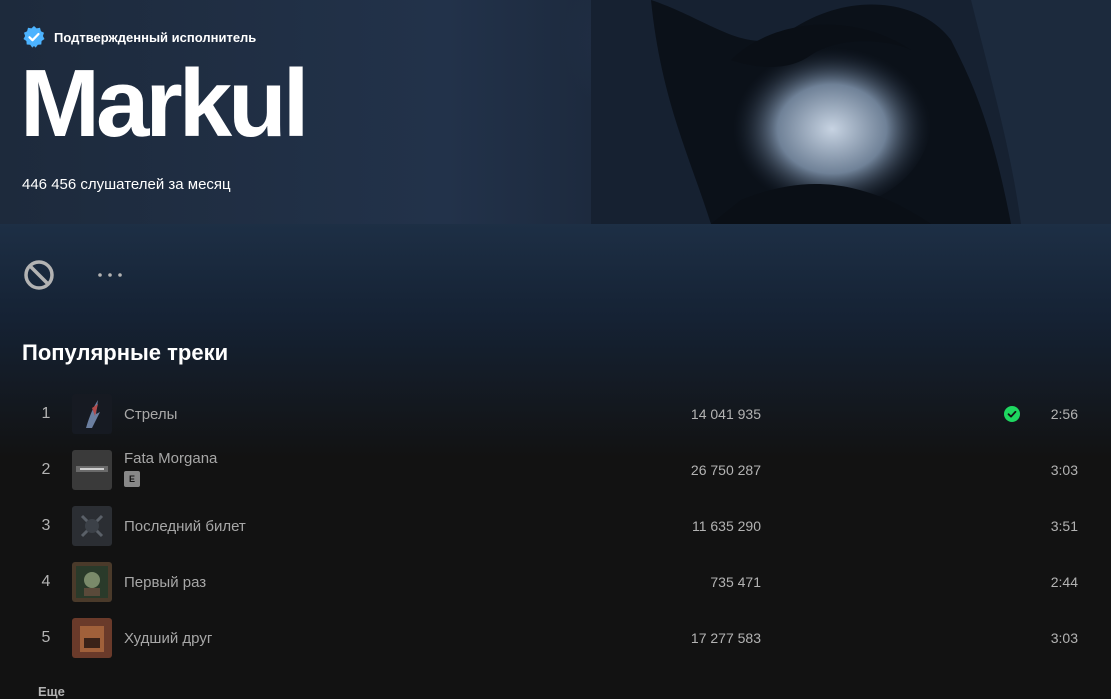 This screenshot has height=699, width=1111. Describe the element at coordinates (725, 638) in the screenshot. I see `track-plays: 17 277 583` at that location.